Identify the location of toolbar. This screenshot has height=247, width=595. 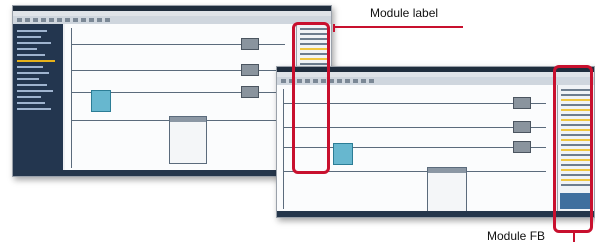
(172, 20).